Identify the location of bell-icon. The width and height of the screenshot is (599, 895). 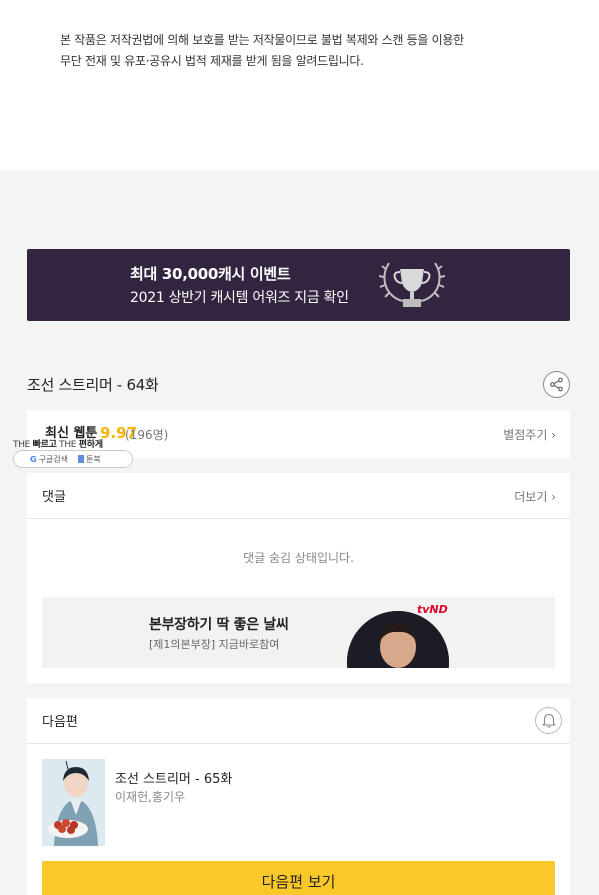
(548, 720).